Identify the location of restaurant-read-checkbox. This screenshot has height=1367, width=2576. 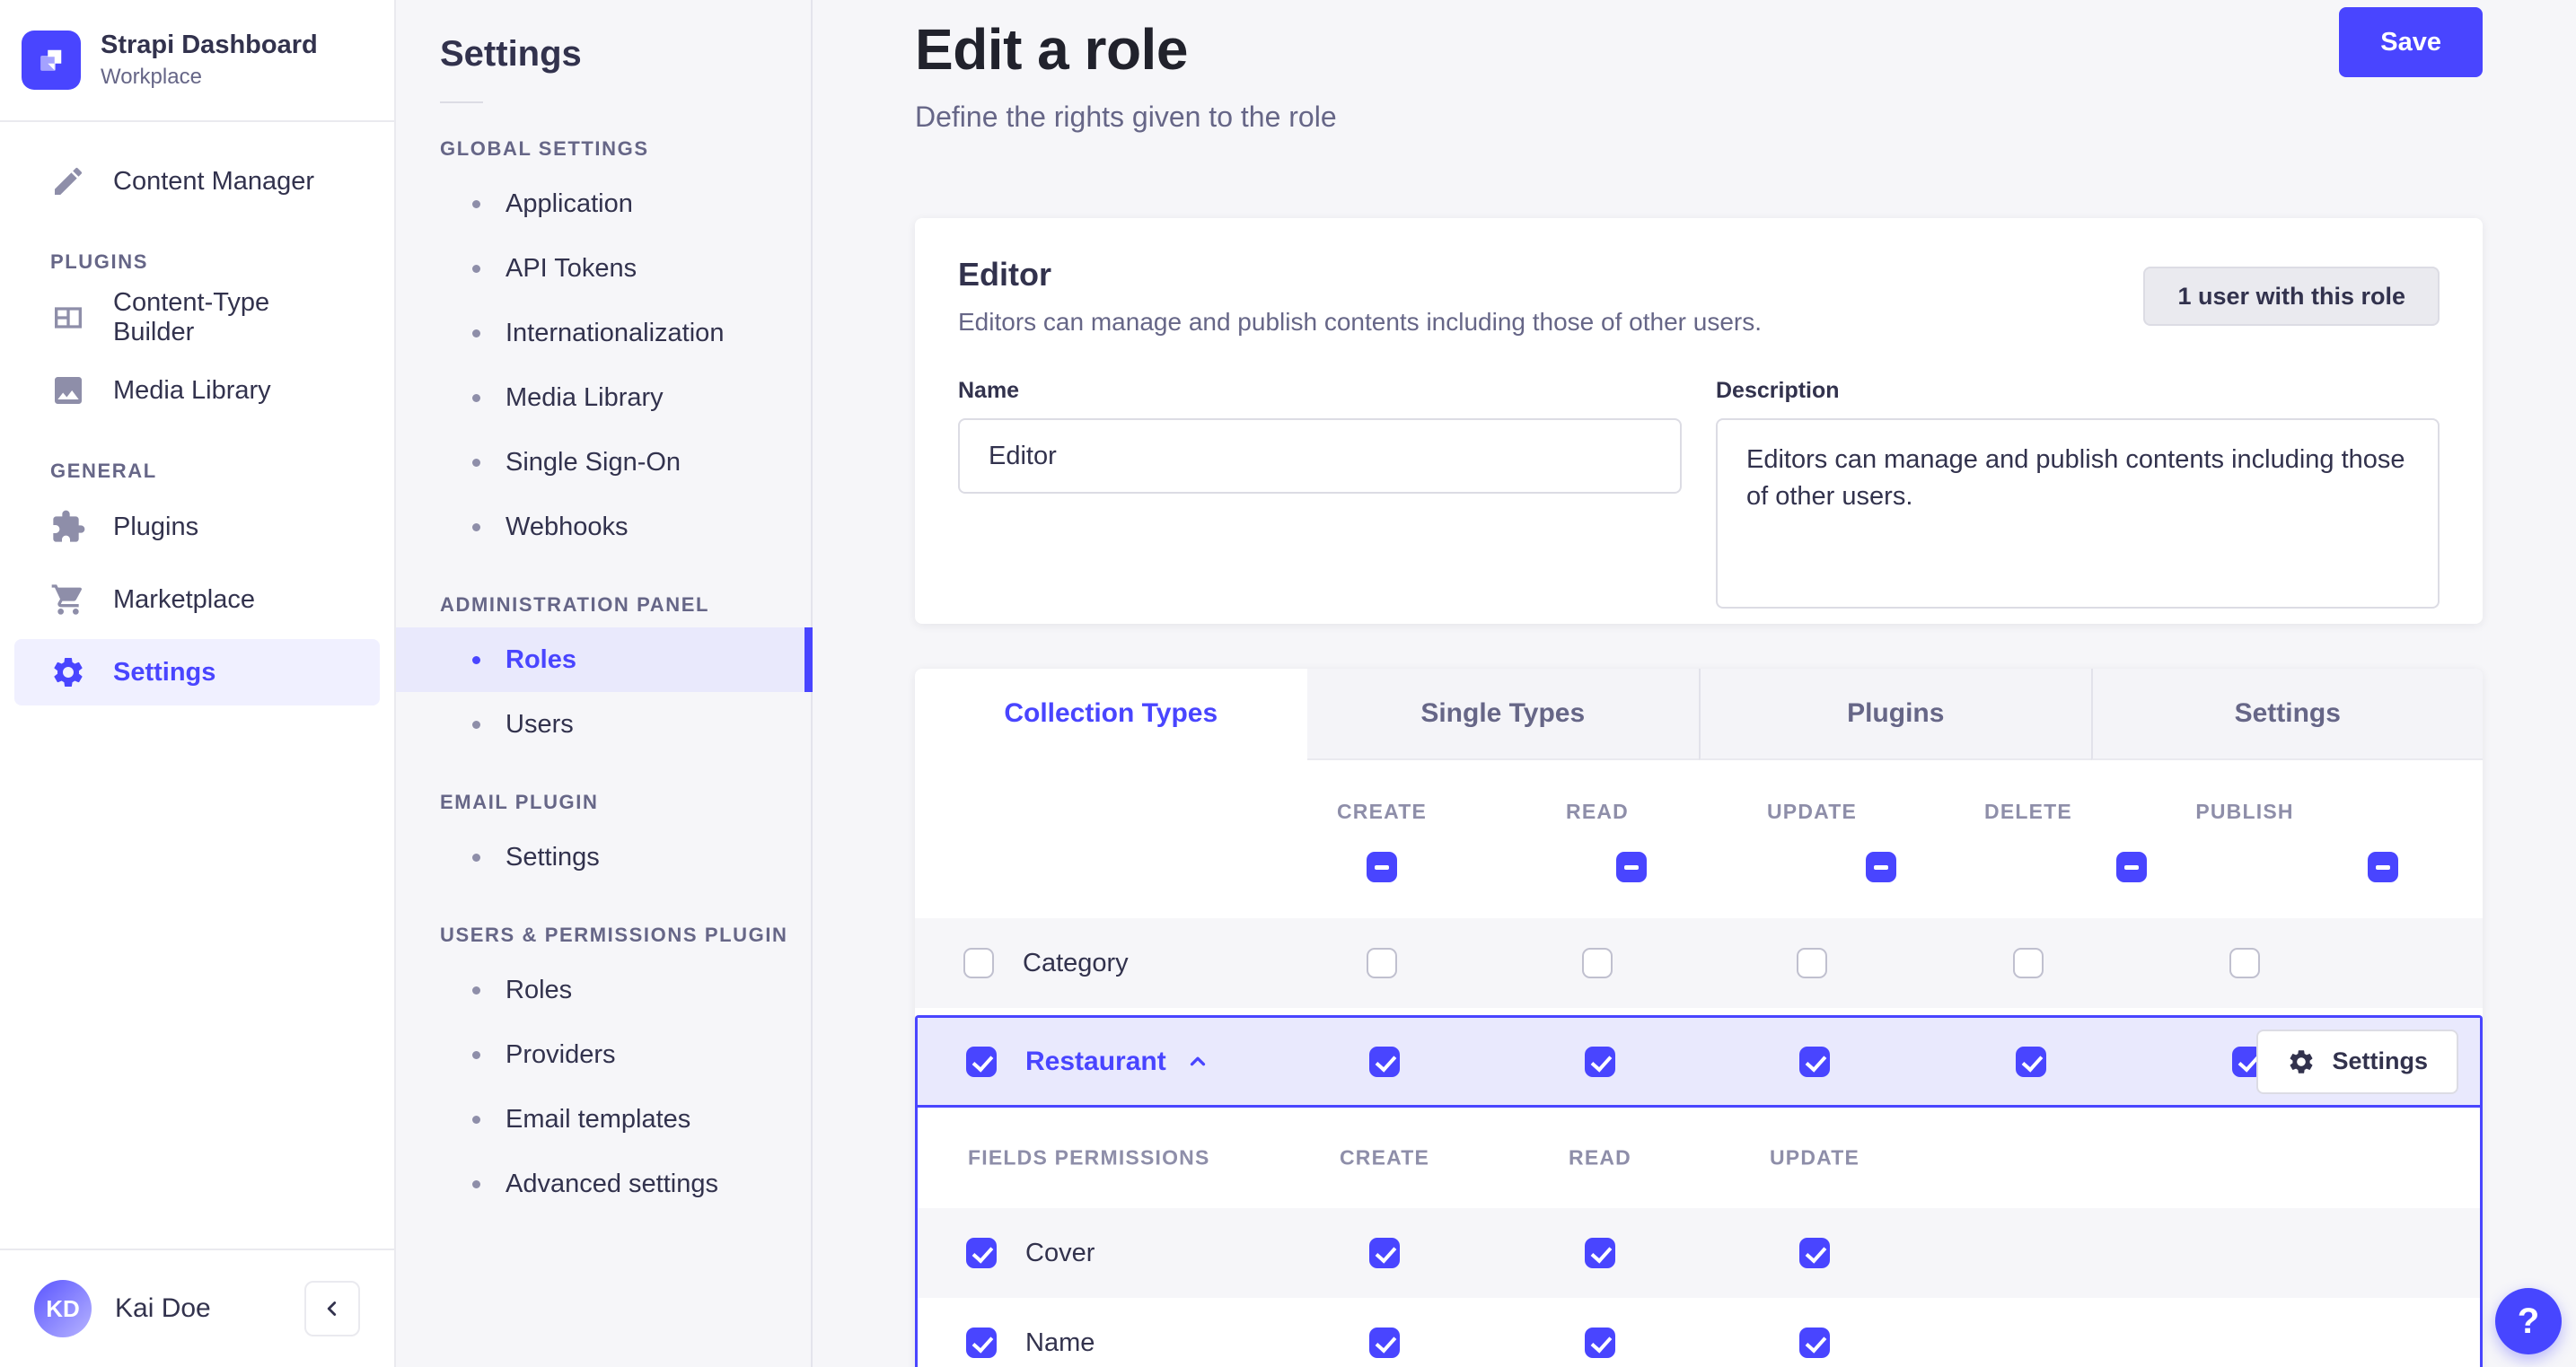
(1600, 1061).